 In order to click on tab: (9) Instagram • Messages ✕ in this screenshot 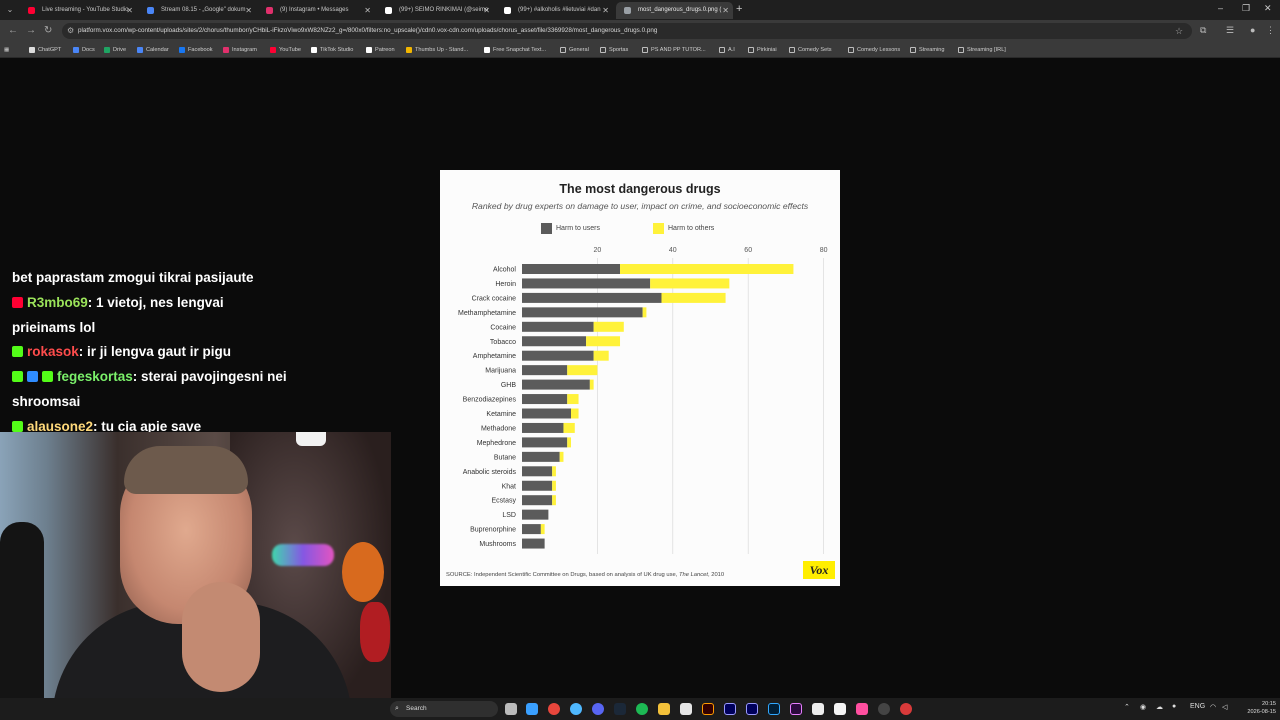, I will do `click(316, 10)`.